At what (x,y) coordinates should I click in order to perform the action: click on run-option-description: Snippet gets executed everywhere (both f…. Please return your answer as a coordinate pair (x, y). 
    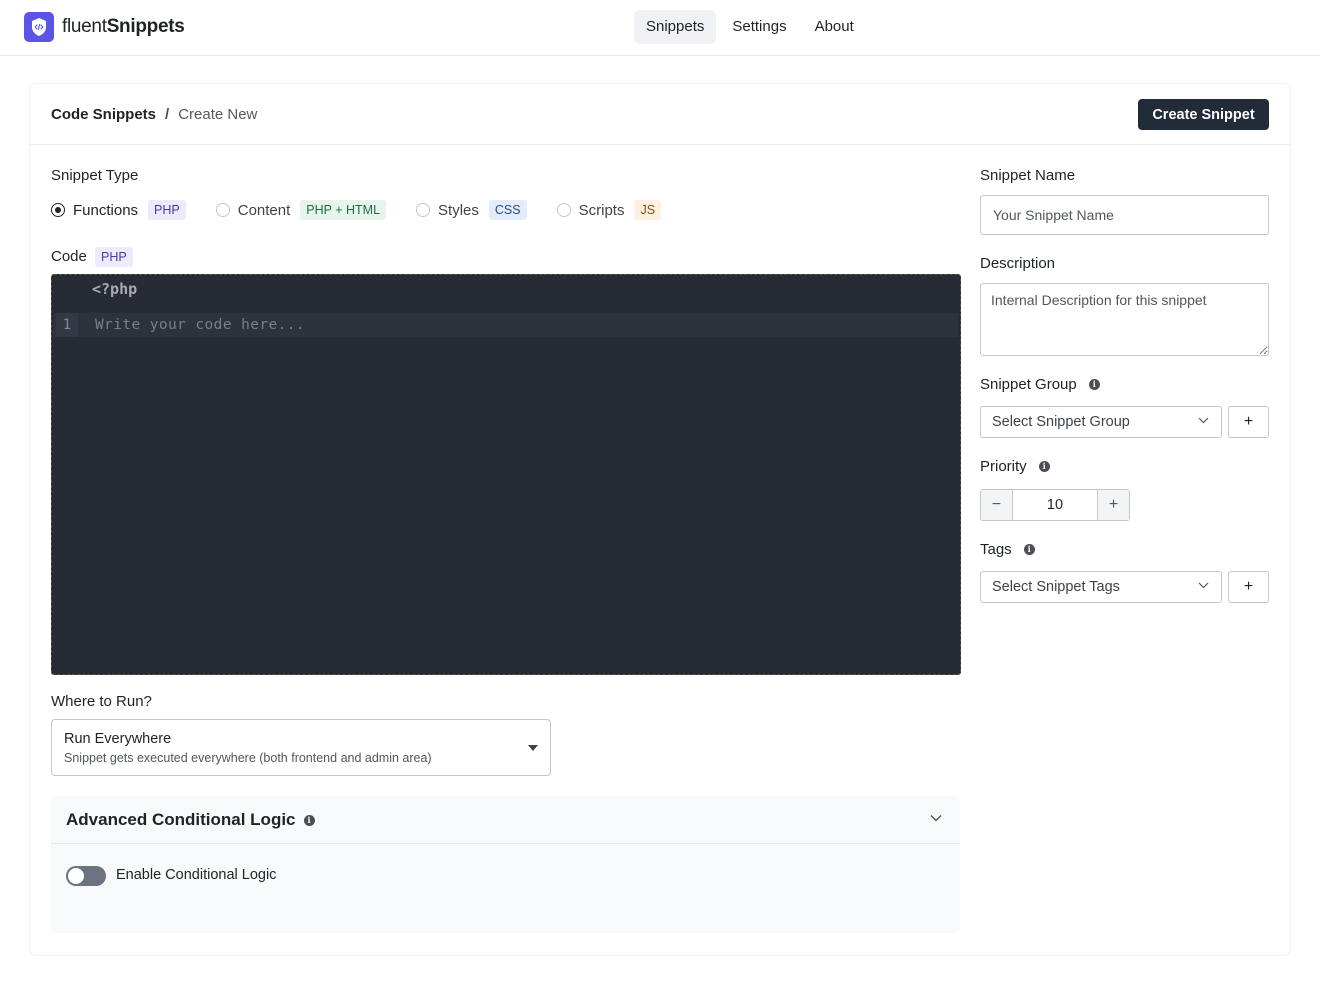
    Looking at the image, I should click on (248, 758).